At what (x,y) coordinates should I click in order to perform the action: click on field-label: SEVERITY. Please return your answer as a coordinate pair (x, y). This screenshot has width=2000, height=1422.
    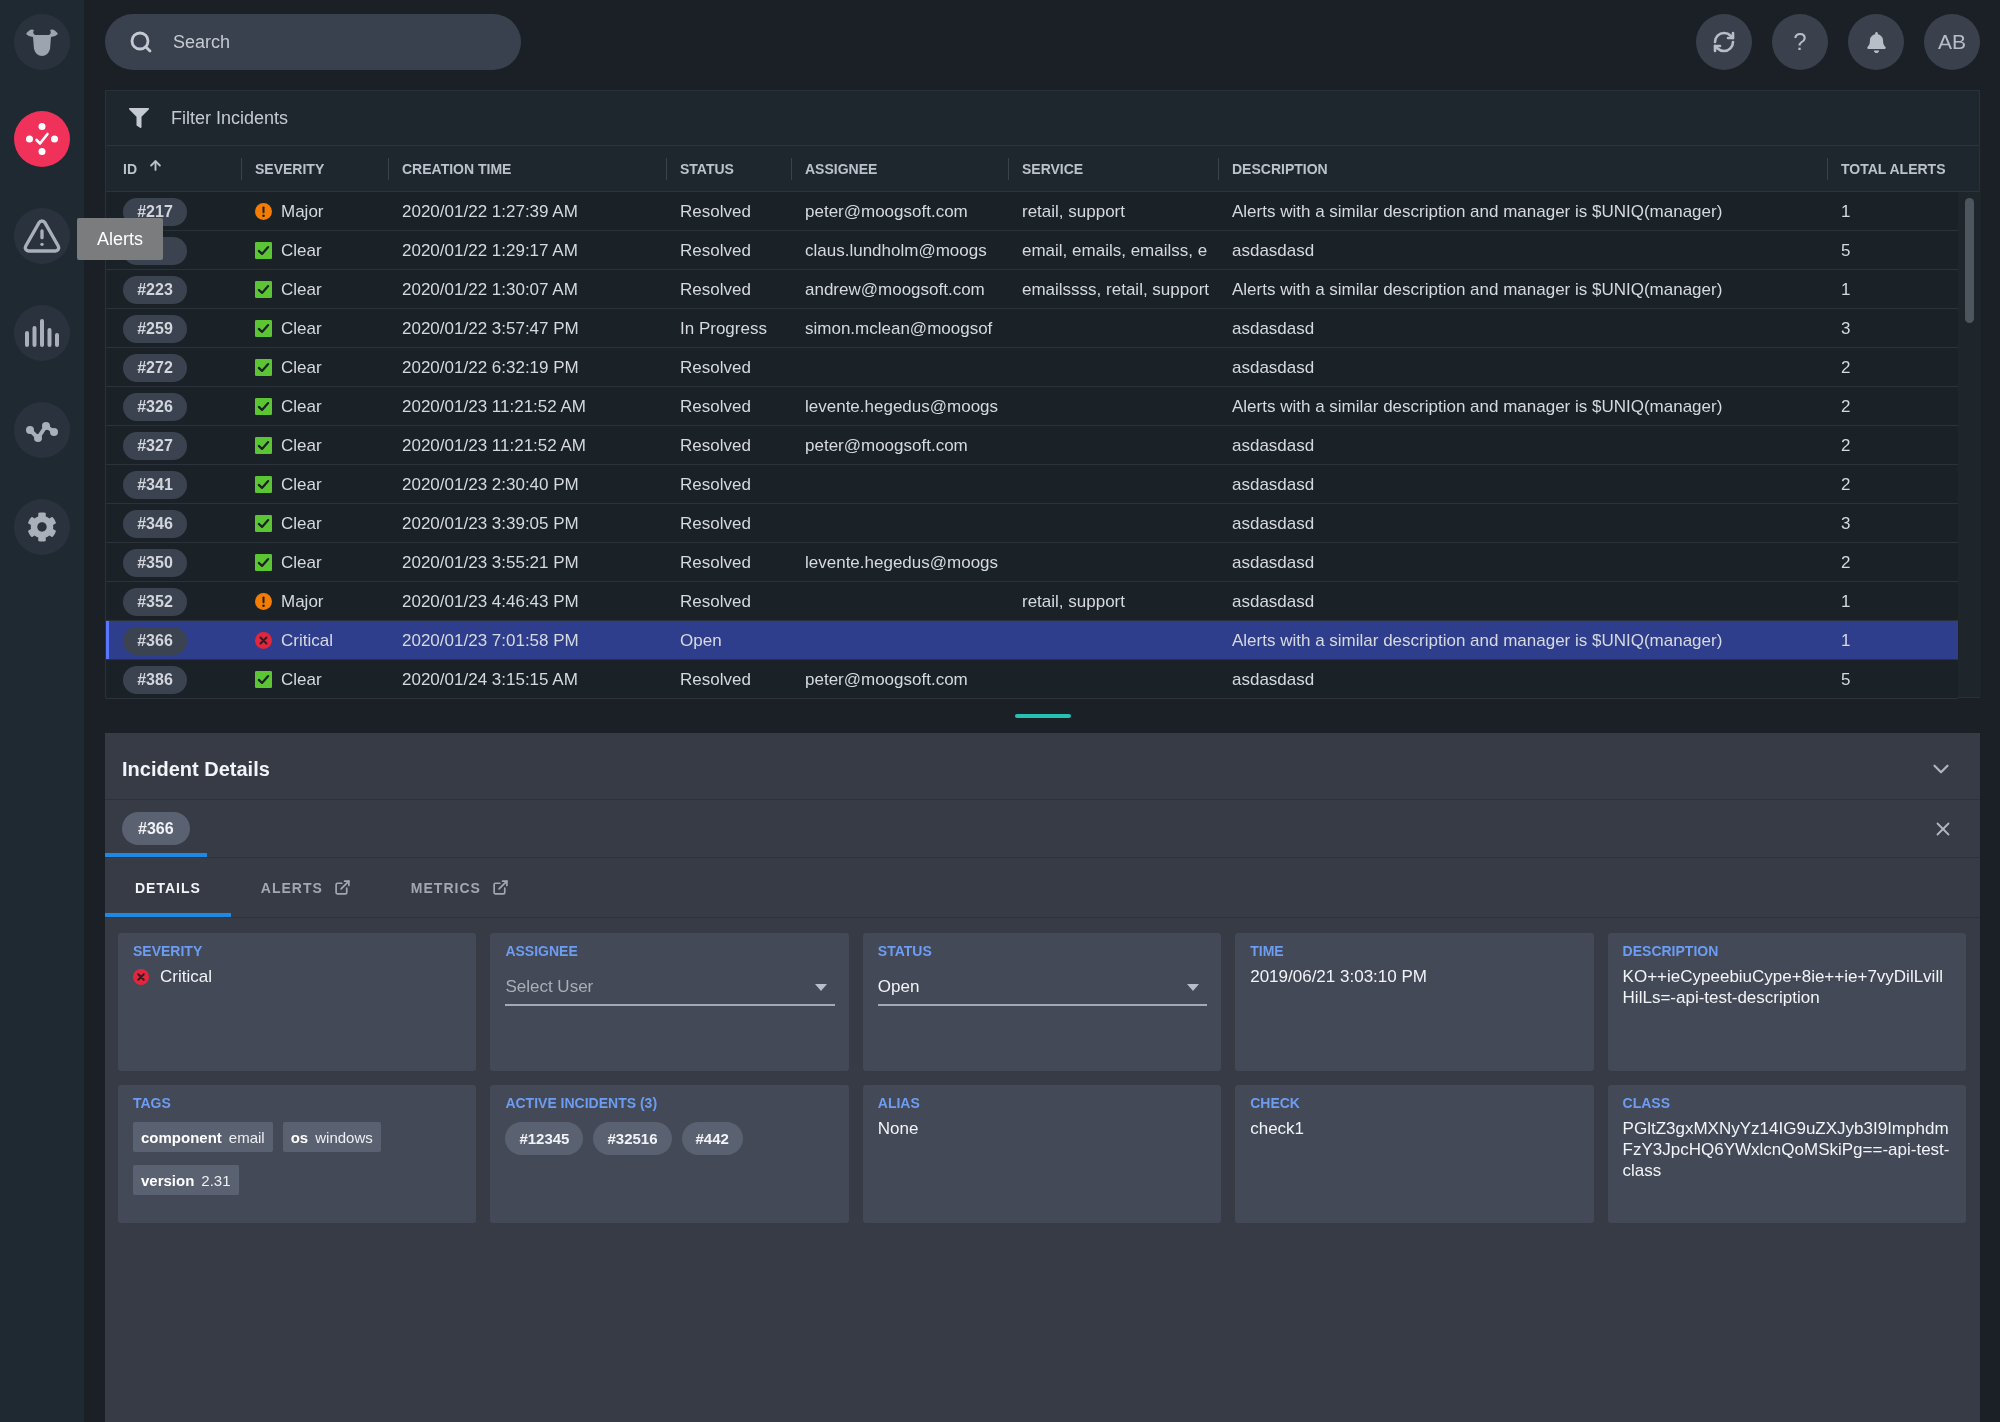
    Looking at the image, I should click on (168, 951).